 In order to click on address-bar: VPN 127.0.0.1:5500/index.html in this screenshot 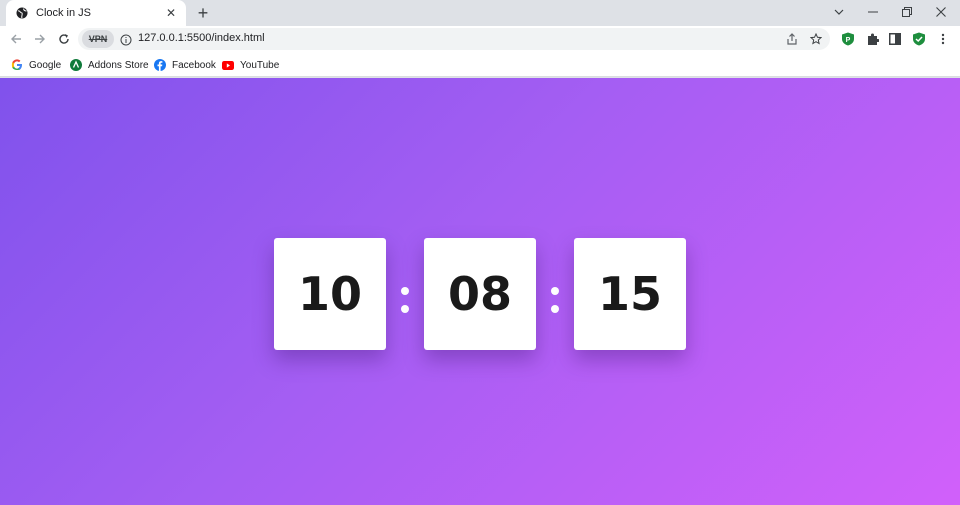, I will do `click(454, 39)`.